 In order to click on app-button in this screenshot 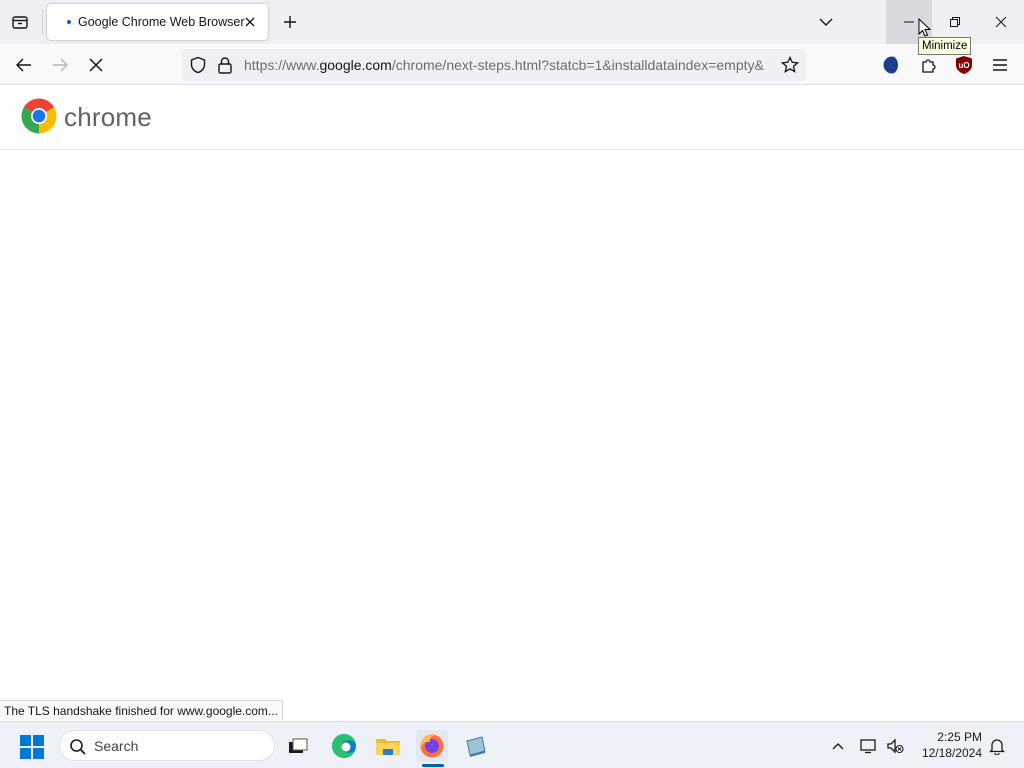, I will do `click(476, 746)`.